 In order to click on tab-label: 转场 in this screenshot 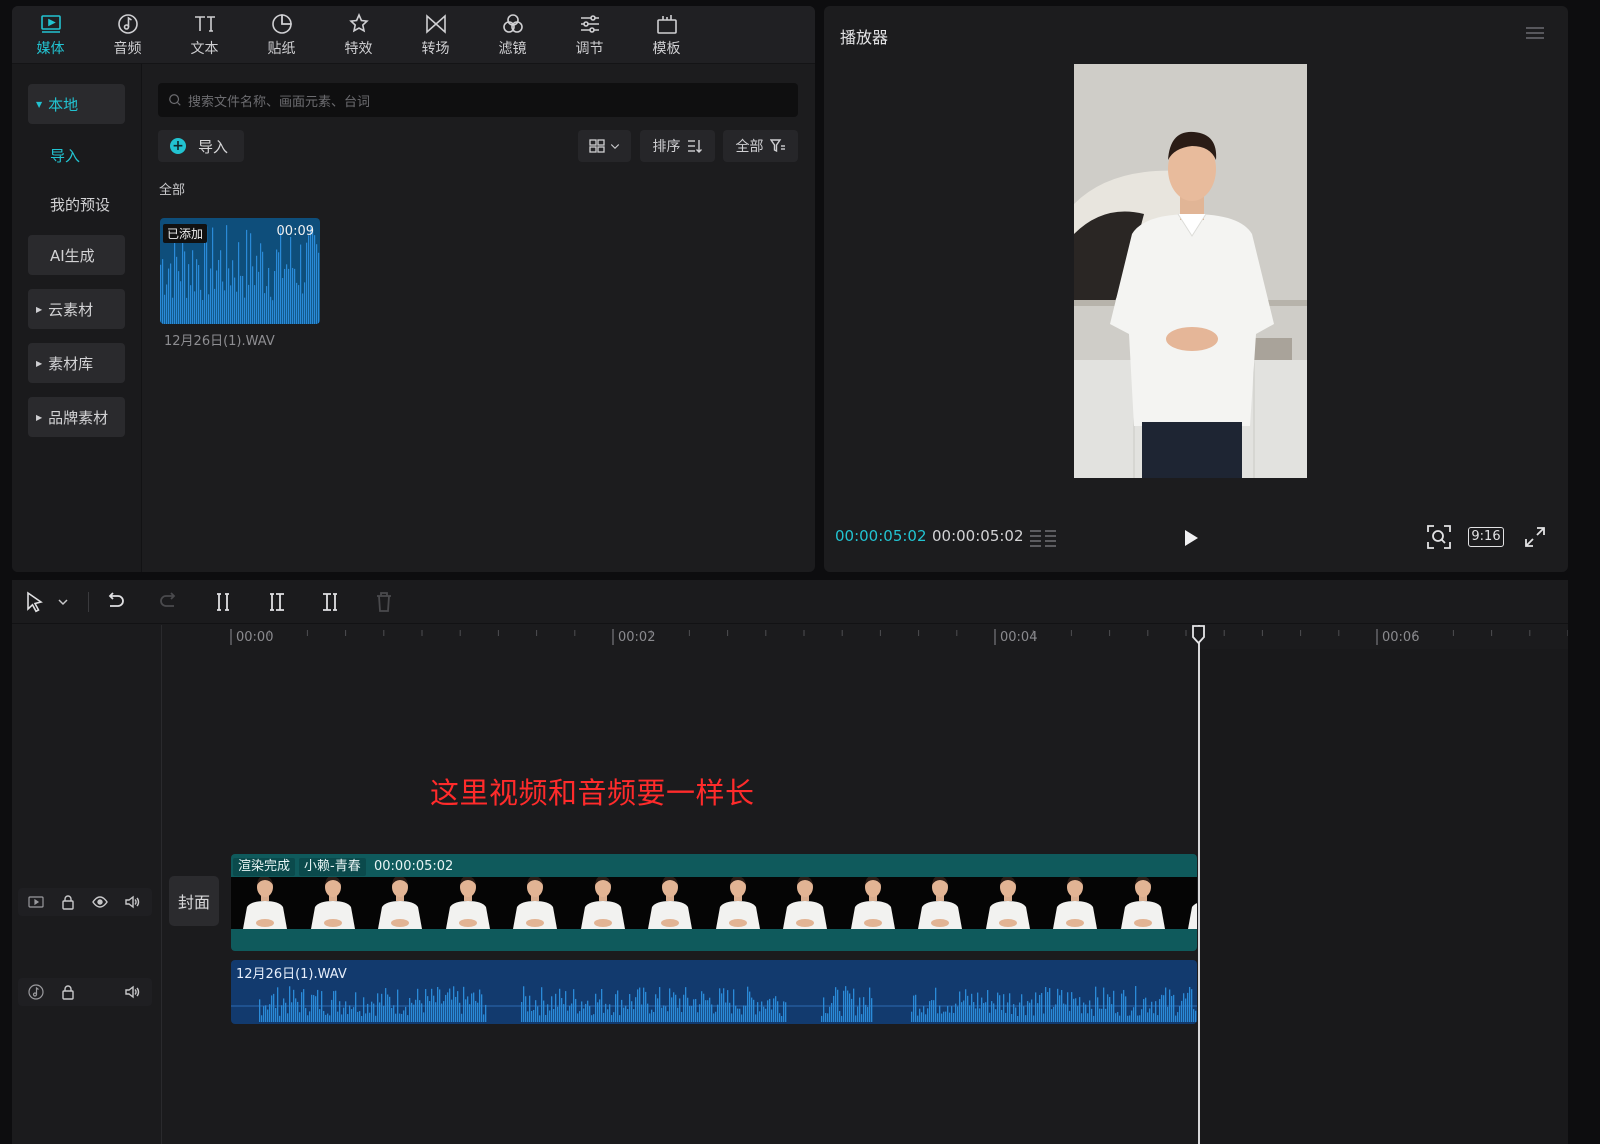, I will do `click(435, 49)`.